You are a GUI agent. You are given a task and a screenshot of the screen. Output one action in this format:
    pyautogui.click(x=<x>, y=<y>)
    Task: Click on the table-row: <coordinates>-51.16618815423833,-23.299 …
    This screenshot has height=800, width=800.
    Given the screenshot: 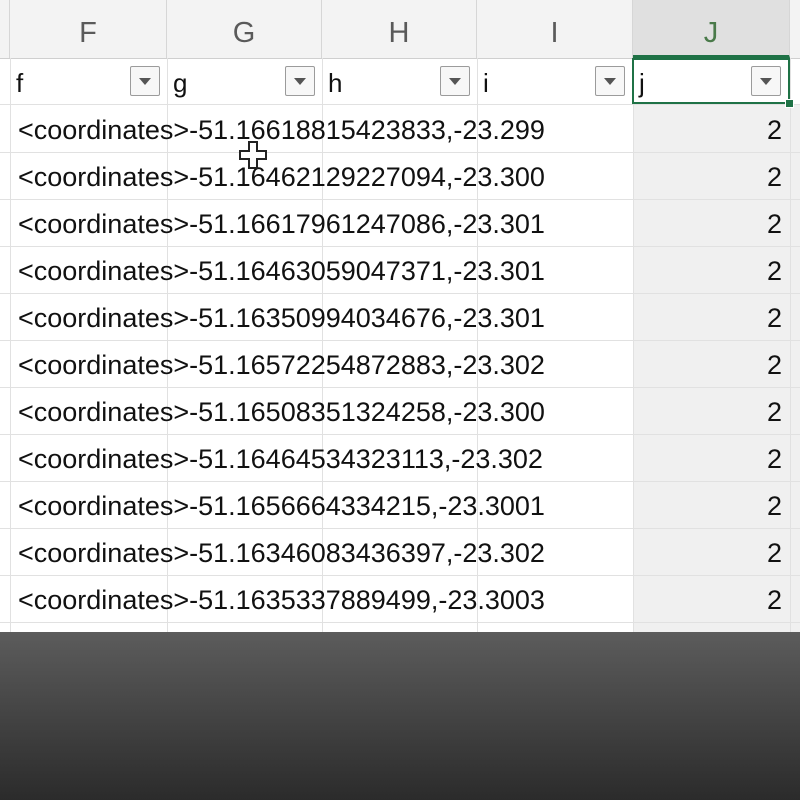 What is the action you would take?
    pyautogui.click(x=400, y=128)
    